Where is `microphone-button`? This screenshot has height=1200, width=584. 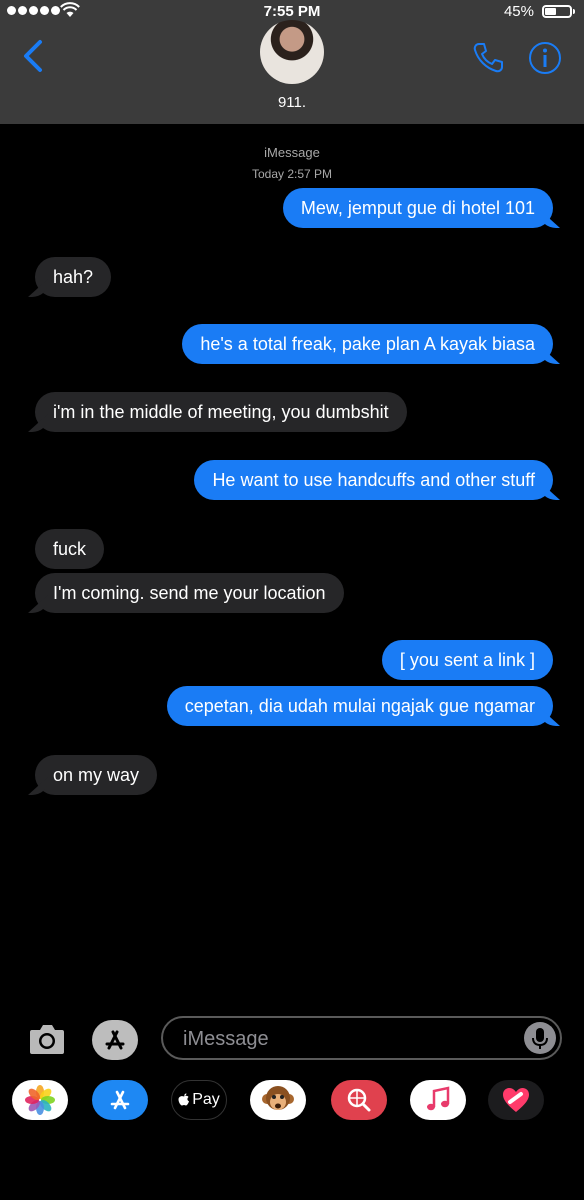
microphone-button is located at coordinates (540, 1038).